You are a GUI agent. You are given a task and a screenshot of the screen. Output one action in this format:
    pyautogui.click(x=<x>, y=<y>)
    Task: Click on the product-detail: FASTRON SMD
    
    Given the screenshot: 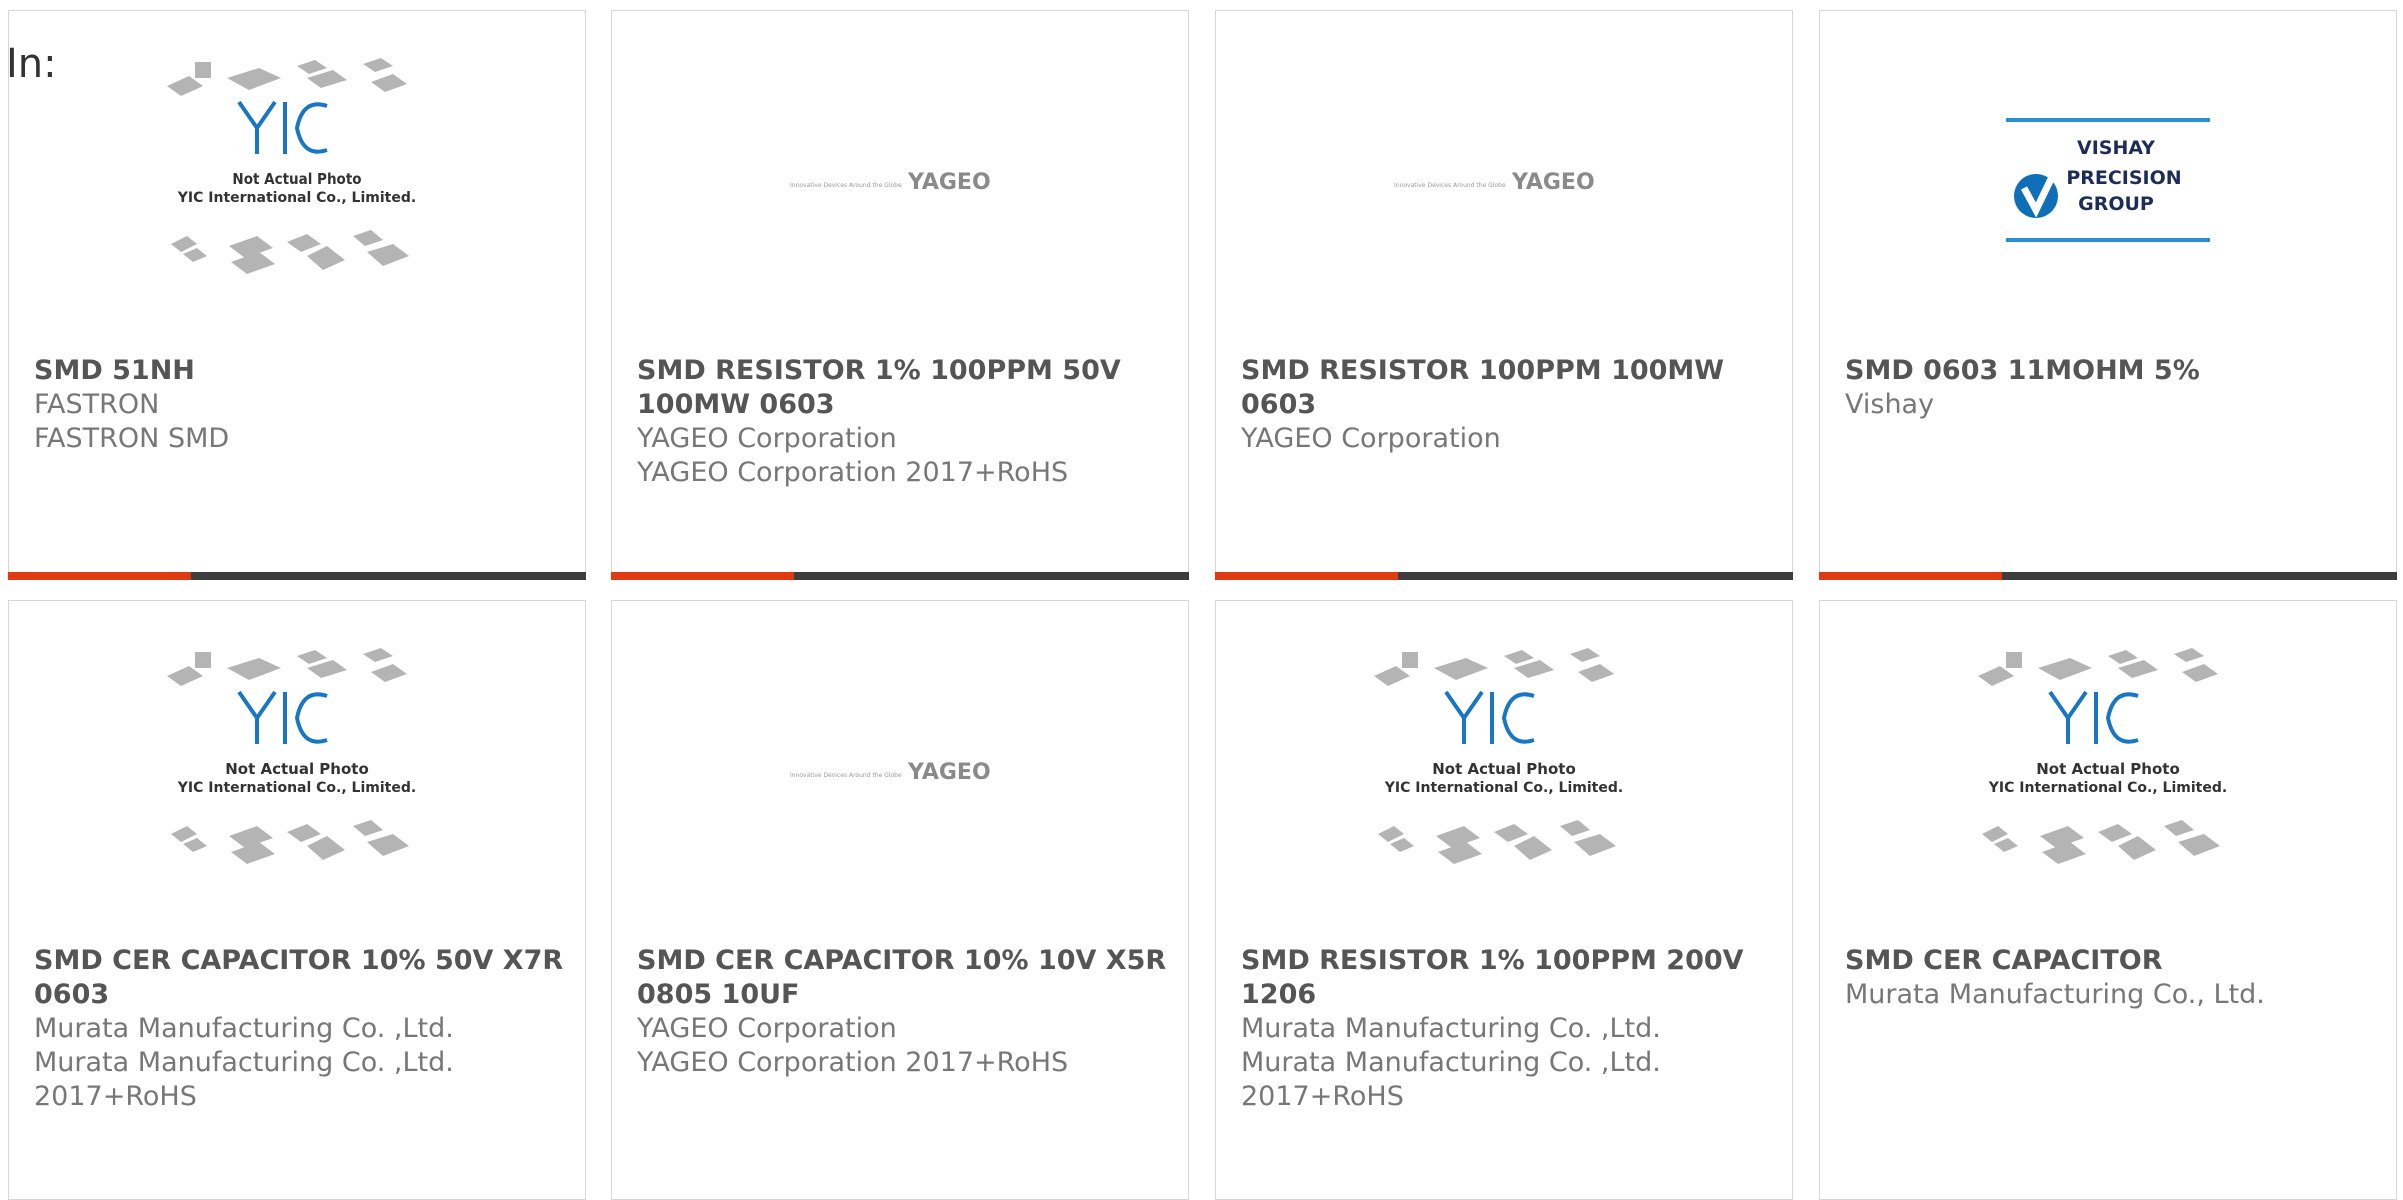 What is the action you would take?
    pyautogui.click(x=132, y=438)
    